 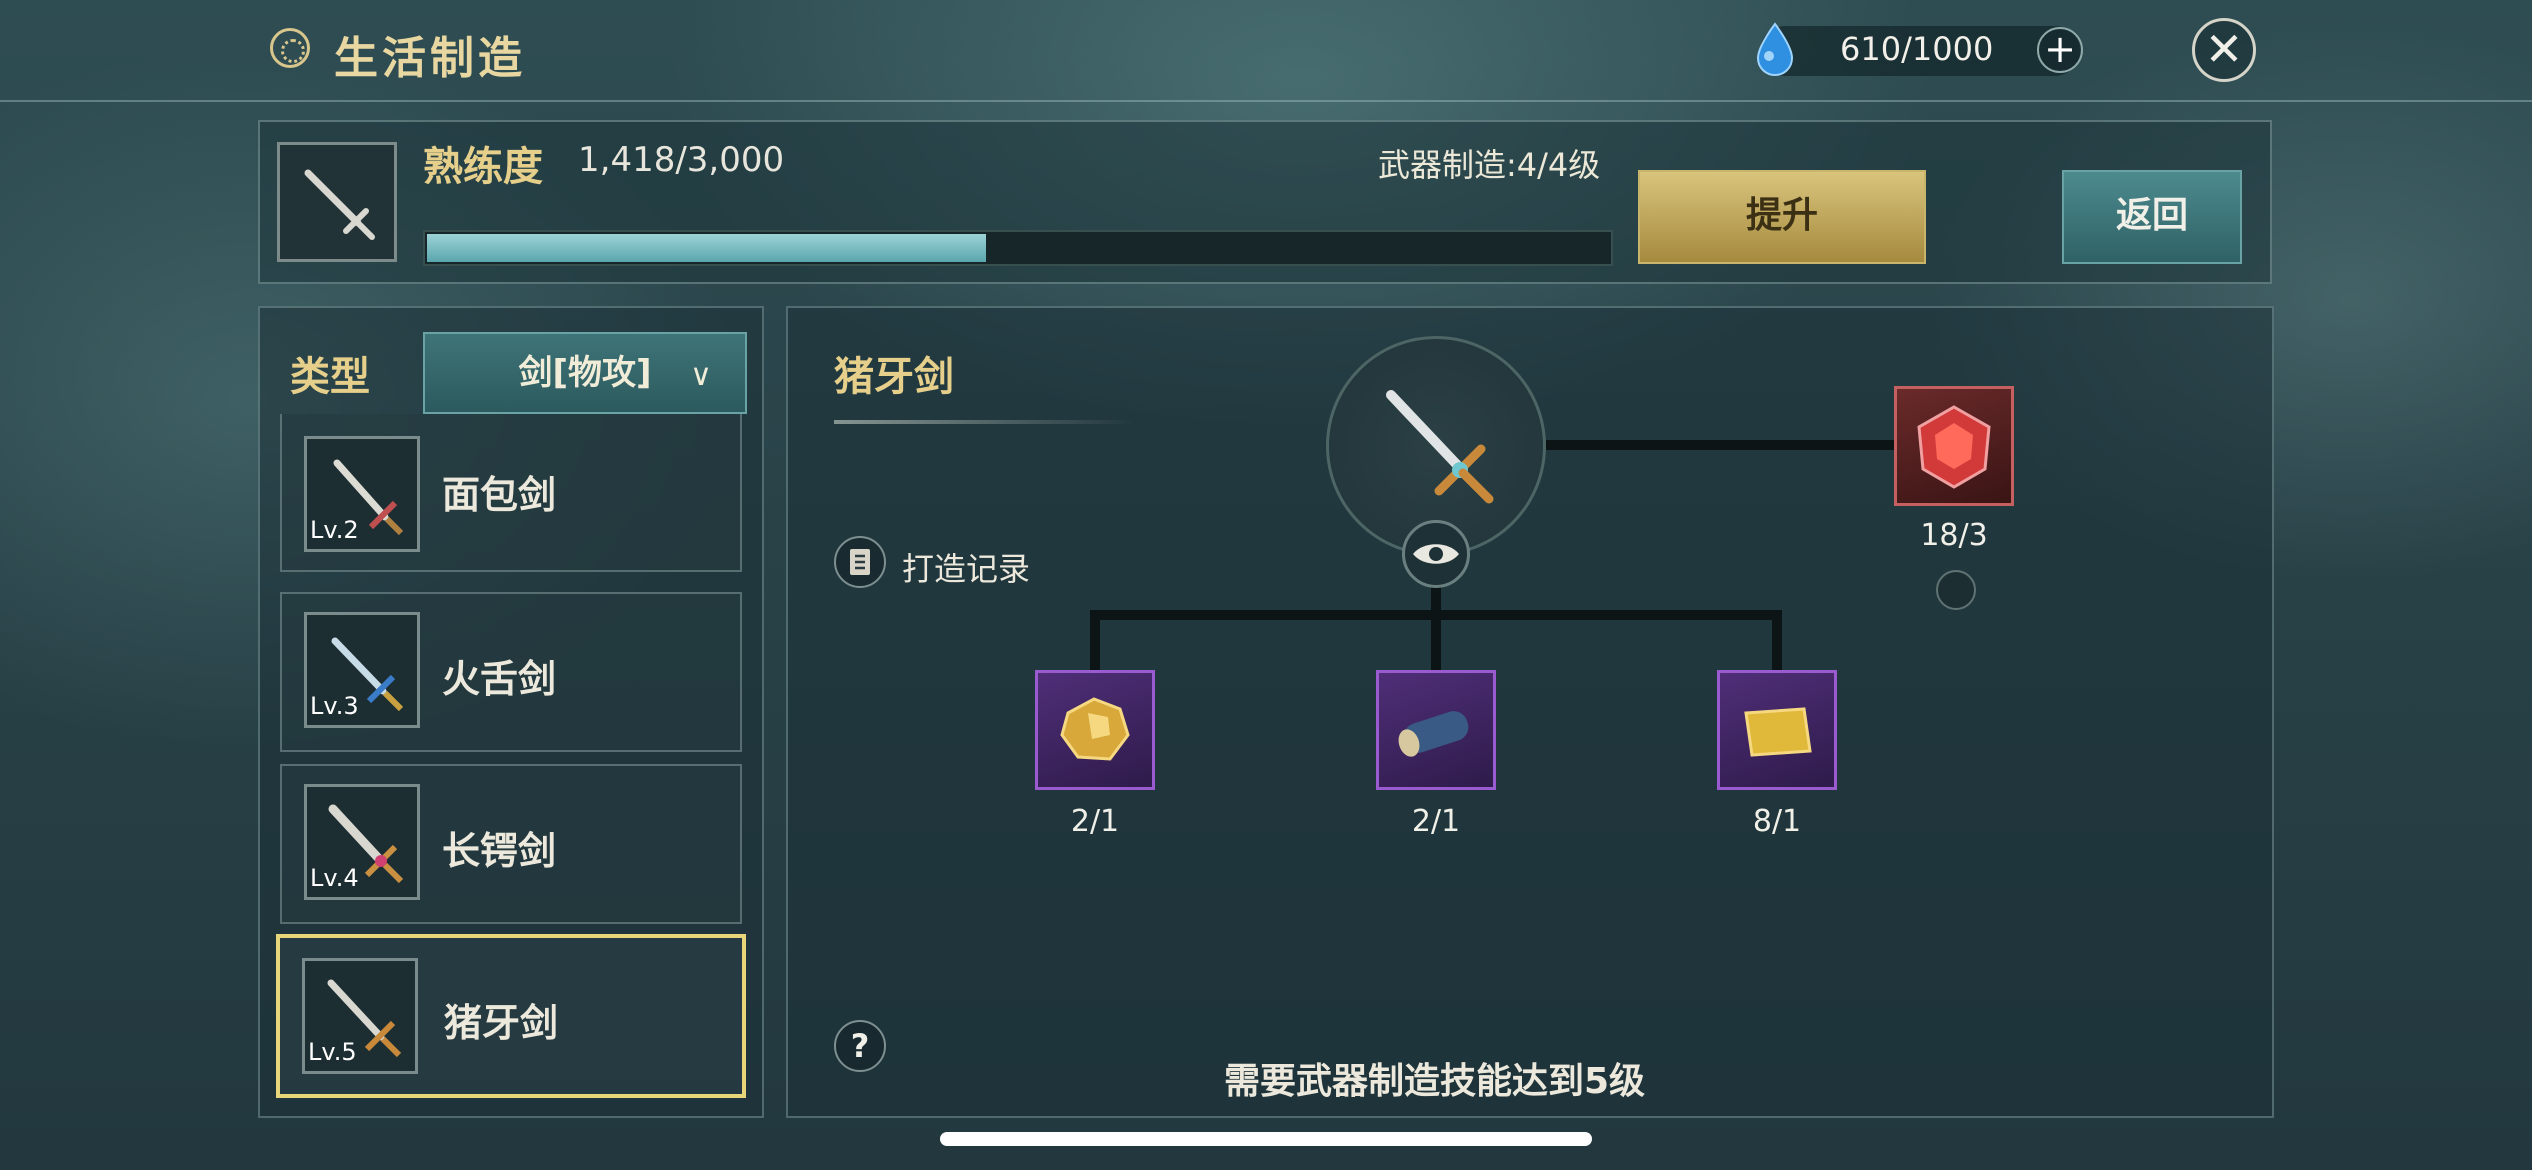 I want to click on item-name: 长锷剑, so click(x=499, y=851).